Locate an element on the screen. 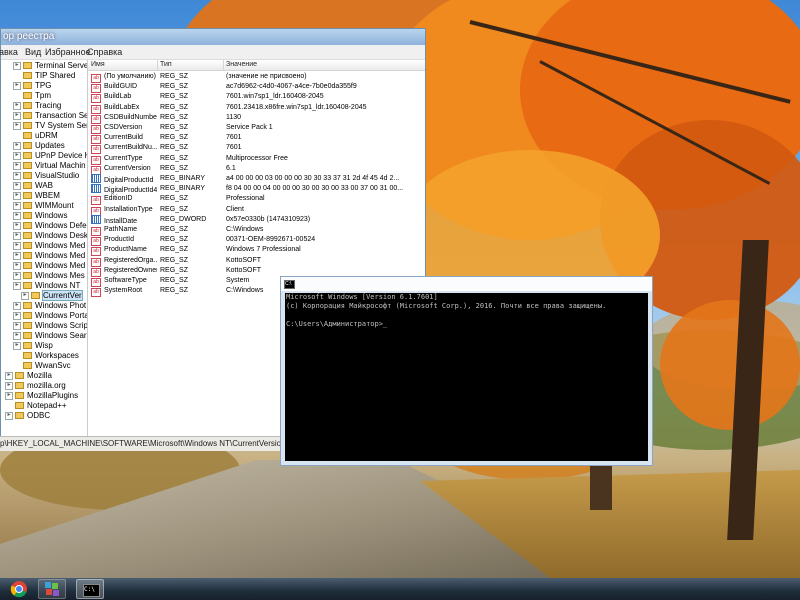  tree-item: ▸ VisualStudio is located at coordinates (46, 176).